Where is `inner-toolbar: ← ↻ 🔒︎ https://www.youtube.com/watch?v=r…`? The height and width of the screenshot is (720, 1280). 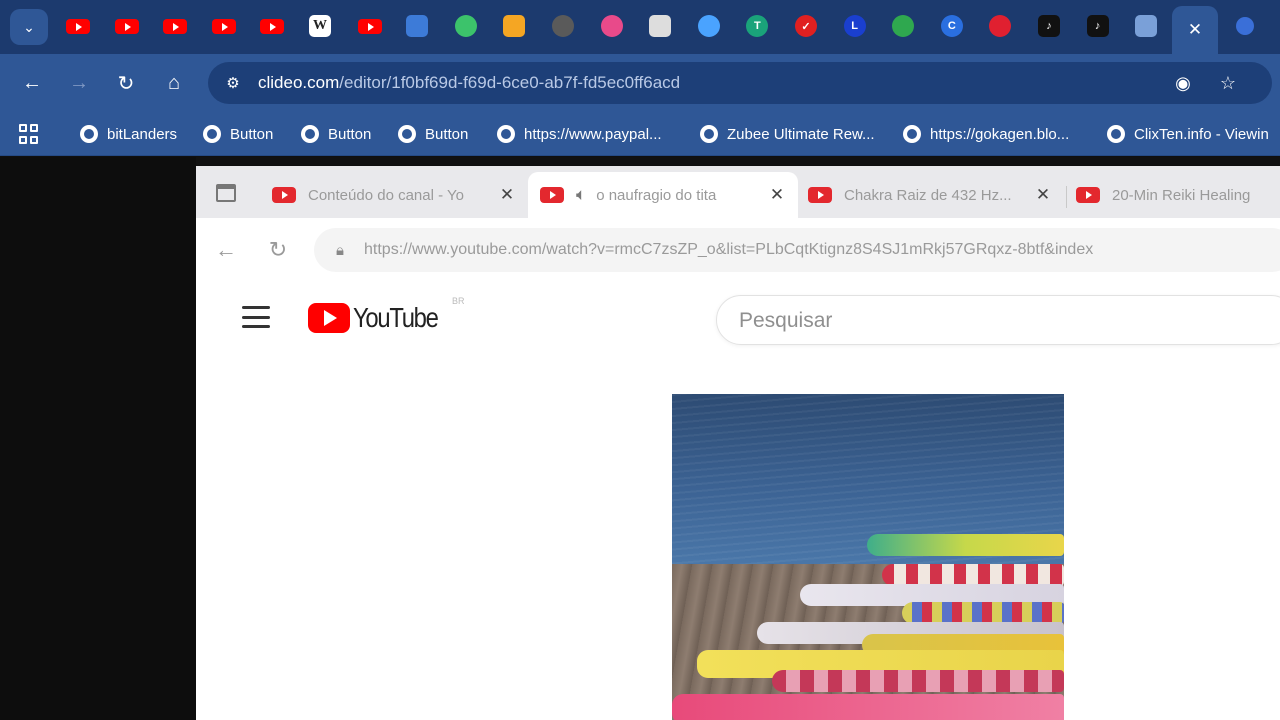 inner-toolbar: ← ↻ 🔒︎ https://www.youtube.com/watch?v=r… is located at coordinates (738, 249).